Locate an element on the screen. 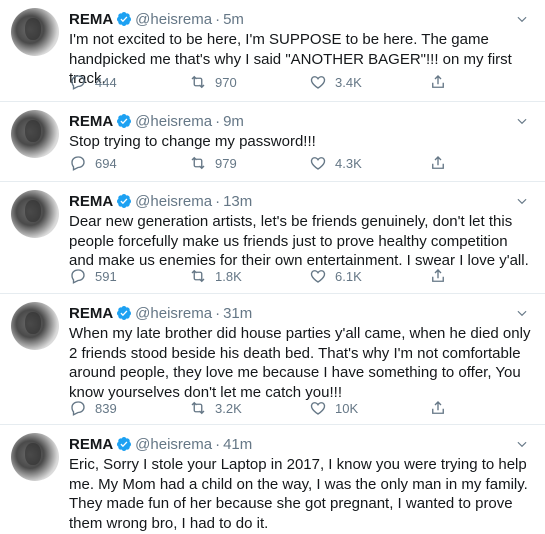  timestamp: 31m is located at coordinates (237, 313).